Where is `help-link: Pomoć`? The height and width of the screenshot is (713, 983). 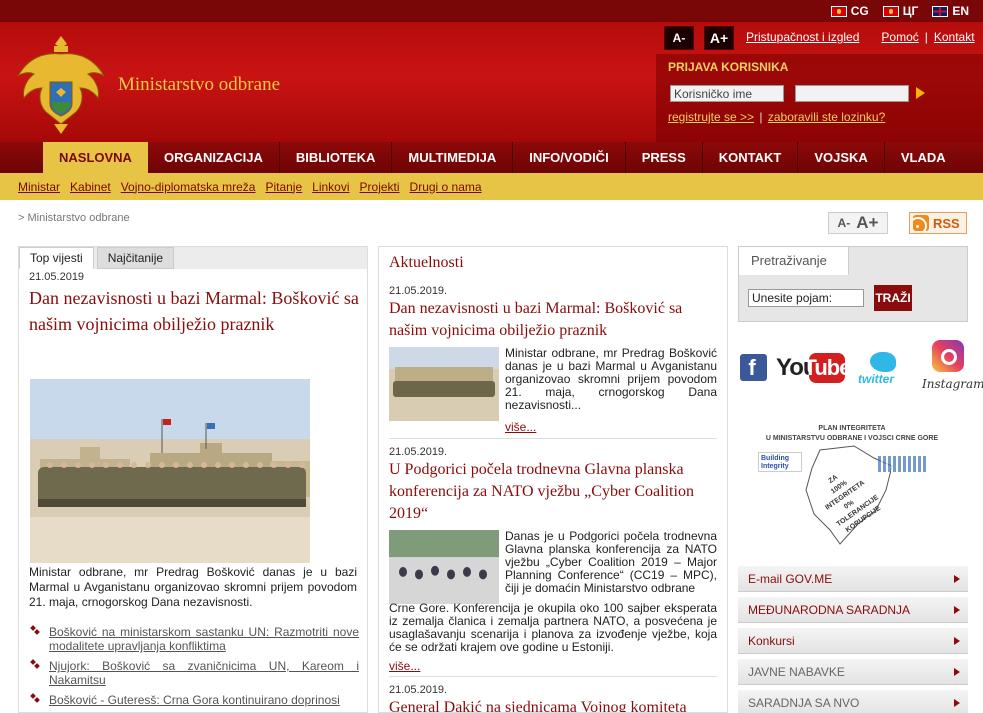 help-link: Pomoć is located at coordinates (899, 37).